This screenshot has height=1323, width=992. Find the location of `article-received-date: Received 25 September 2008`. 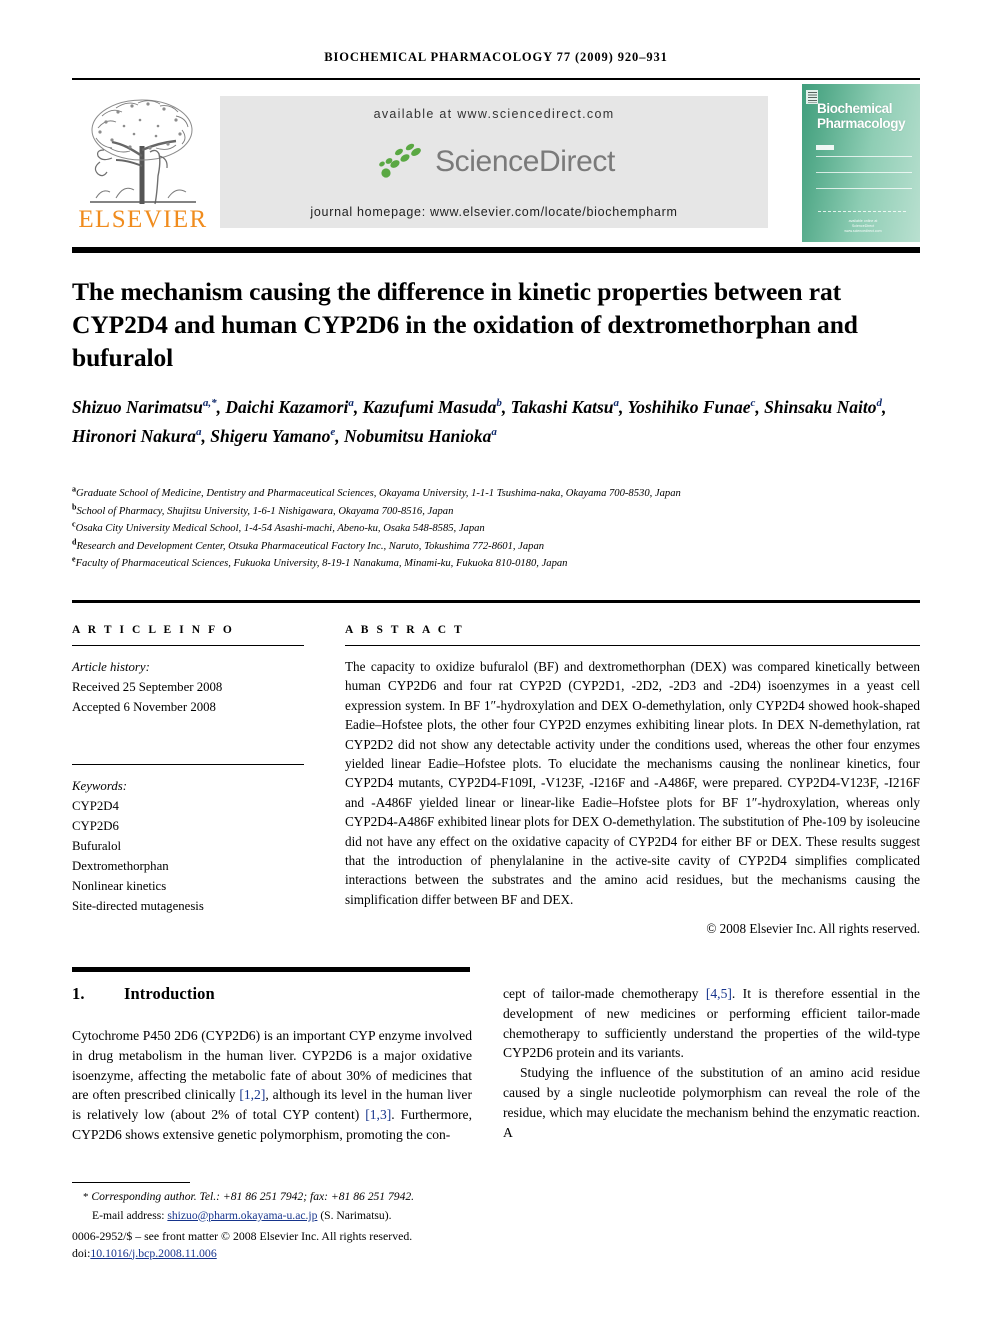

article-received-date: Received 25 September 2008 is located at coordinates (147, 687).